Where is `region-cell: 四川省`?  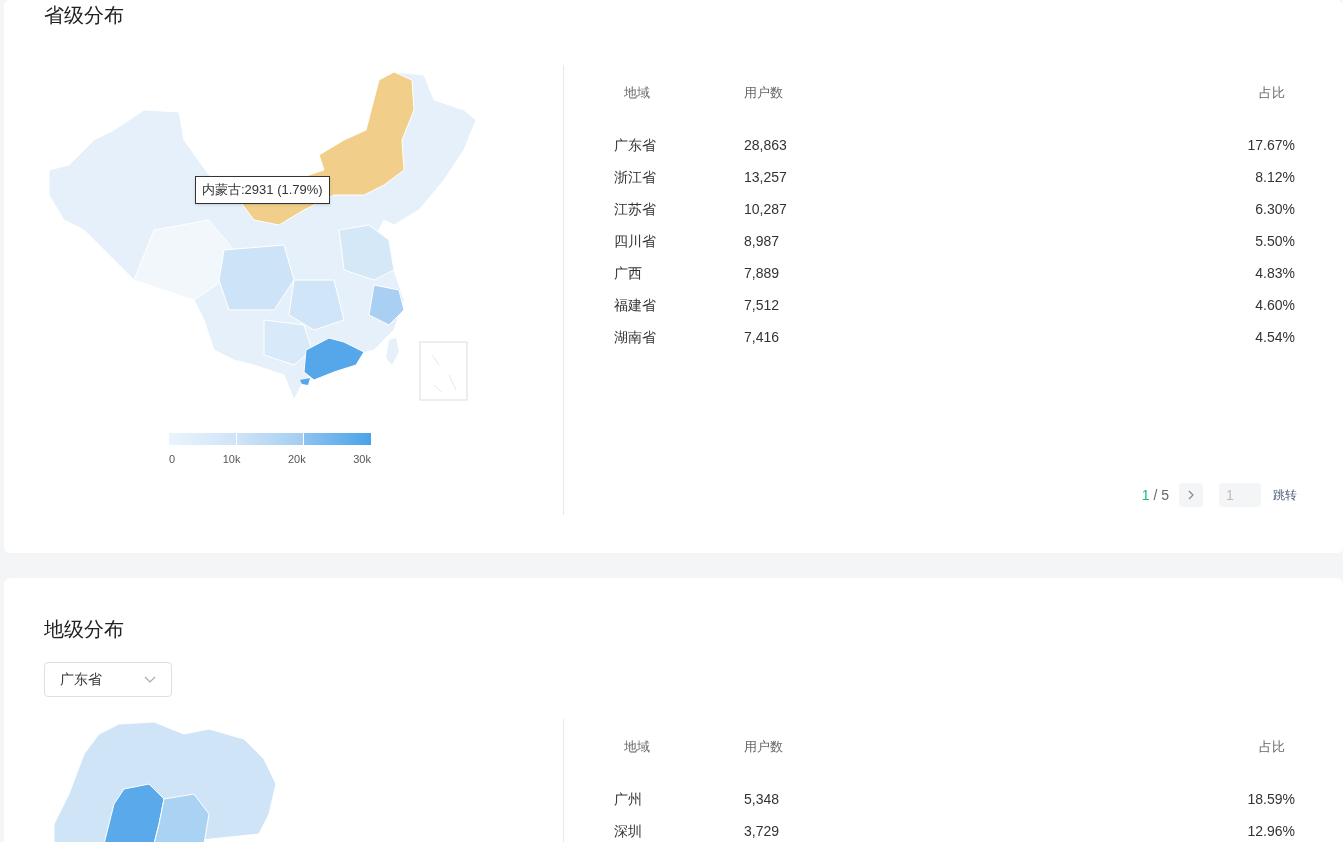
region-cell: 四川省 is located at coordinates (635, 240).